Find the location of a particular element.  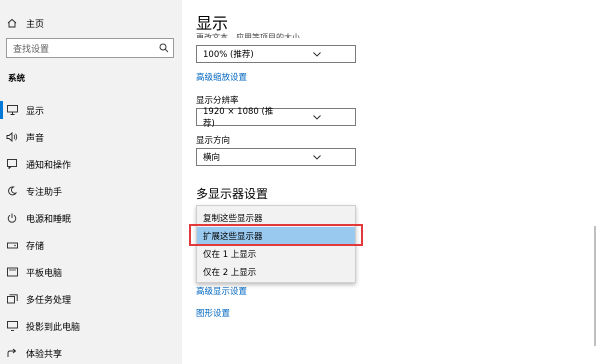

sidebar-item-tablet: 平板电脑 is located at coordinates (91, 272).